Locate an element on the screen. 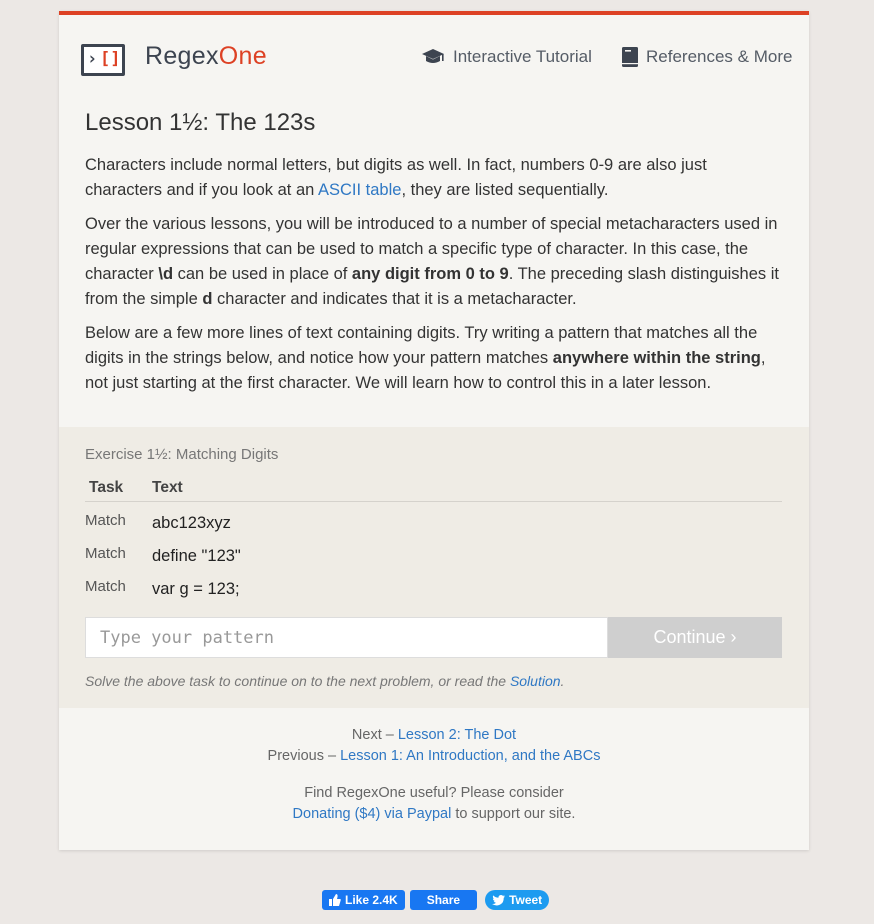 This screenshot has height=924, width=874. lesson-title: Lesson 1½: The 123s is located at coordinates (200, 122).